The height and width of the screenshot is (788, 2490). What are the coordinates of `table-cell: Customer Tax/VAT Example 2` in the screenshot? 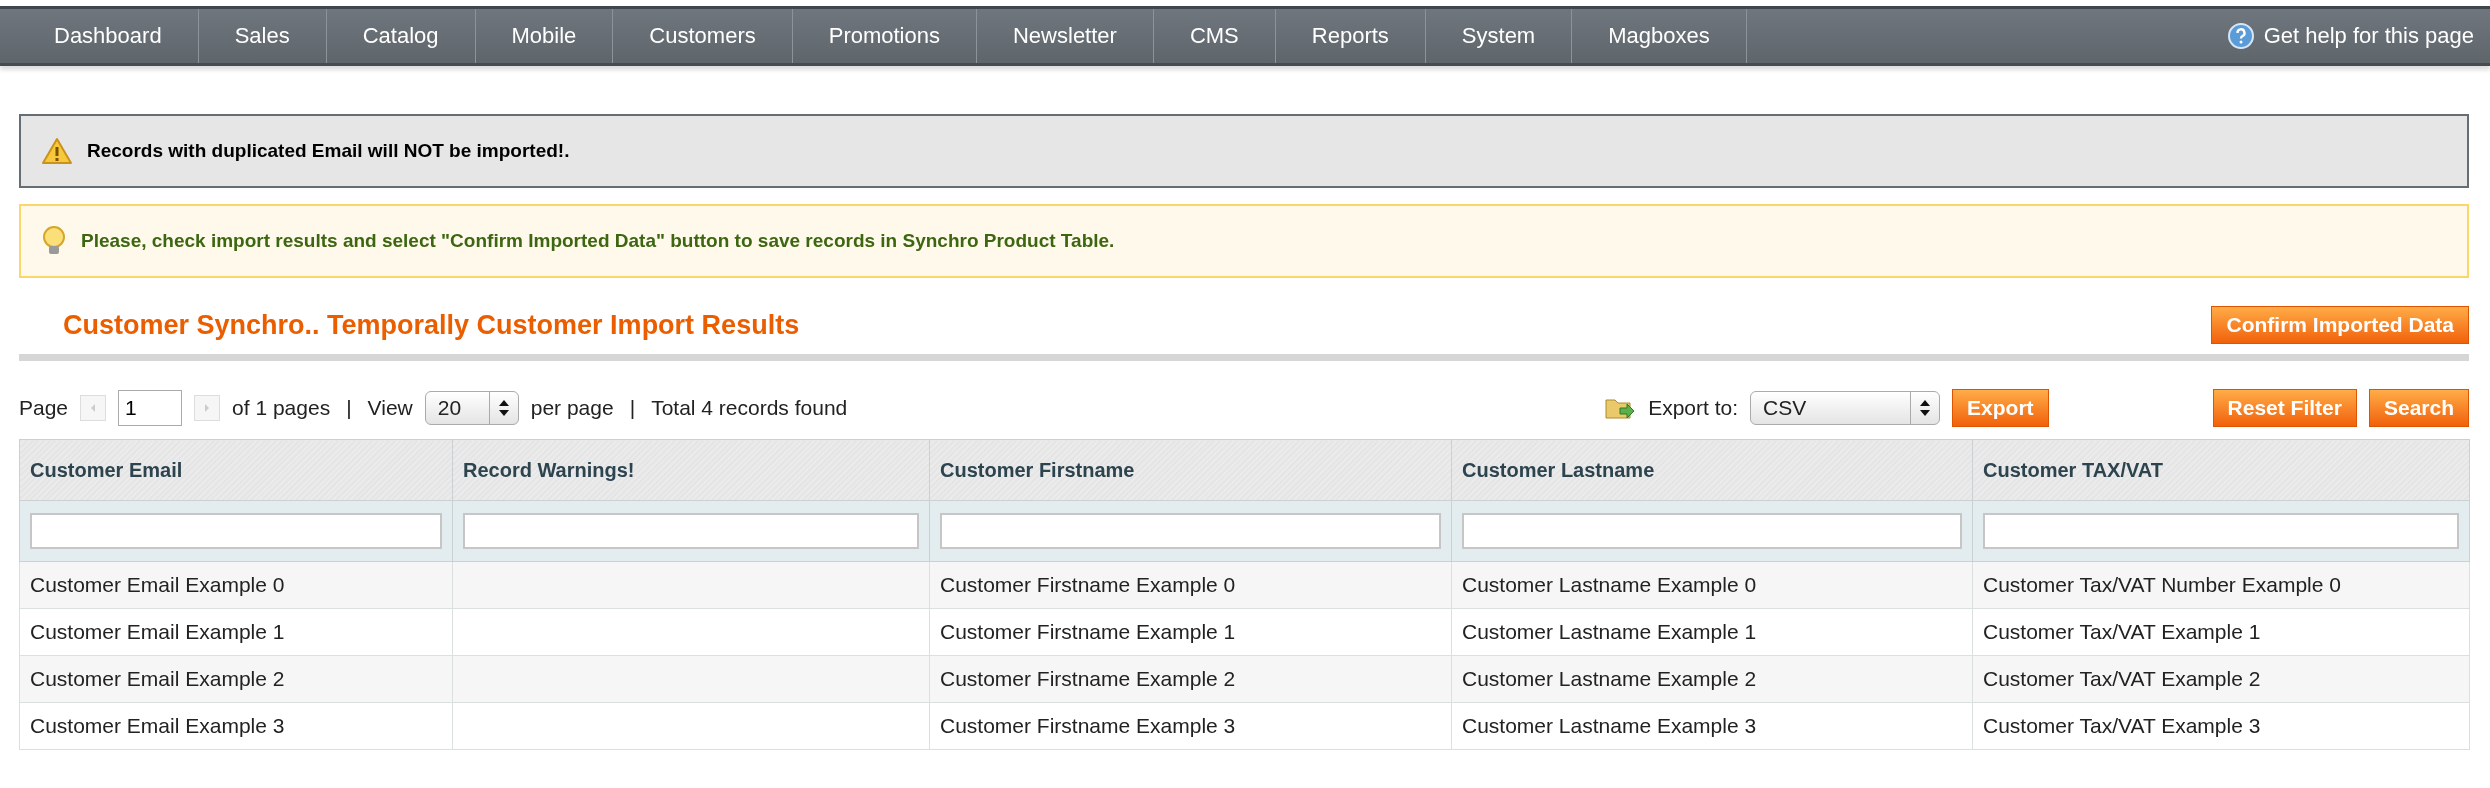 It's located at (2122, 678).